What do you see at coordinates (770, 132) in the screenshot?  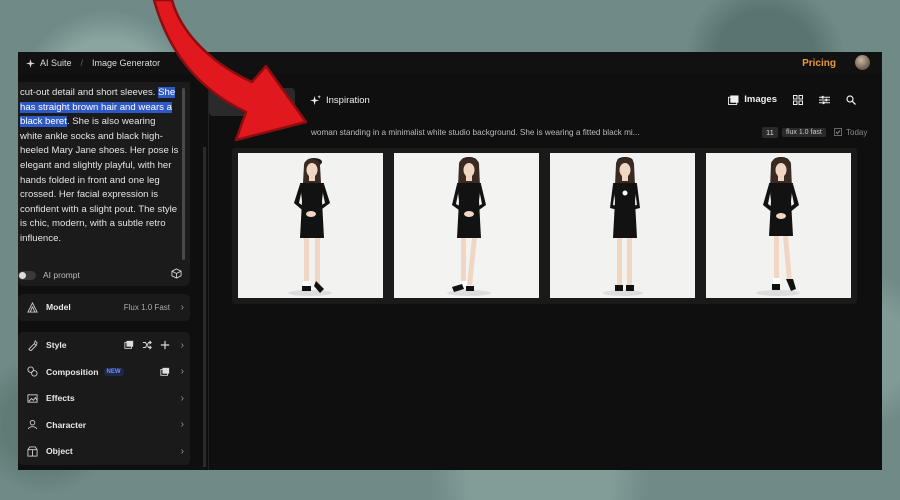 I see `image-count-badge: 11` at bounding box center [770, 132].